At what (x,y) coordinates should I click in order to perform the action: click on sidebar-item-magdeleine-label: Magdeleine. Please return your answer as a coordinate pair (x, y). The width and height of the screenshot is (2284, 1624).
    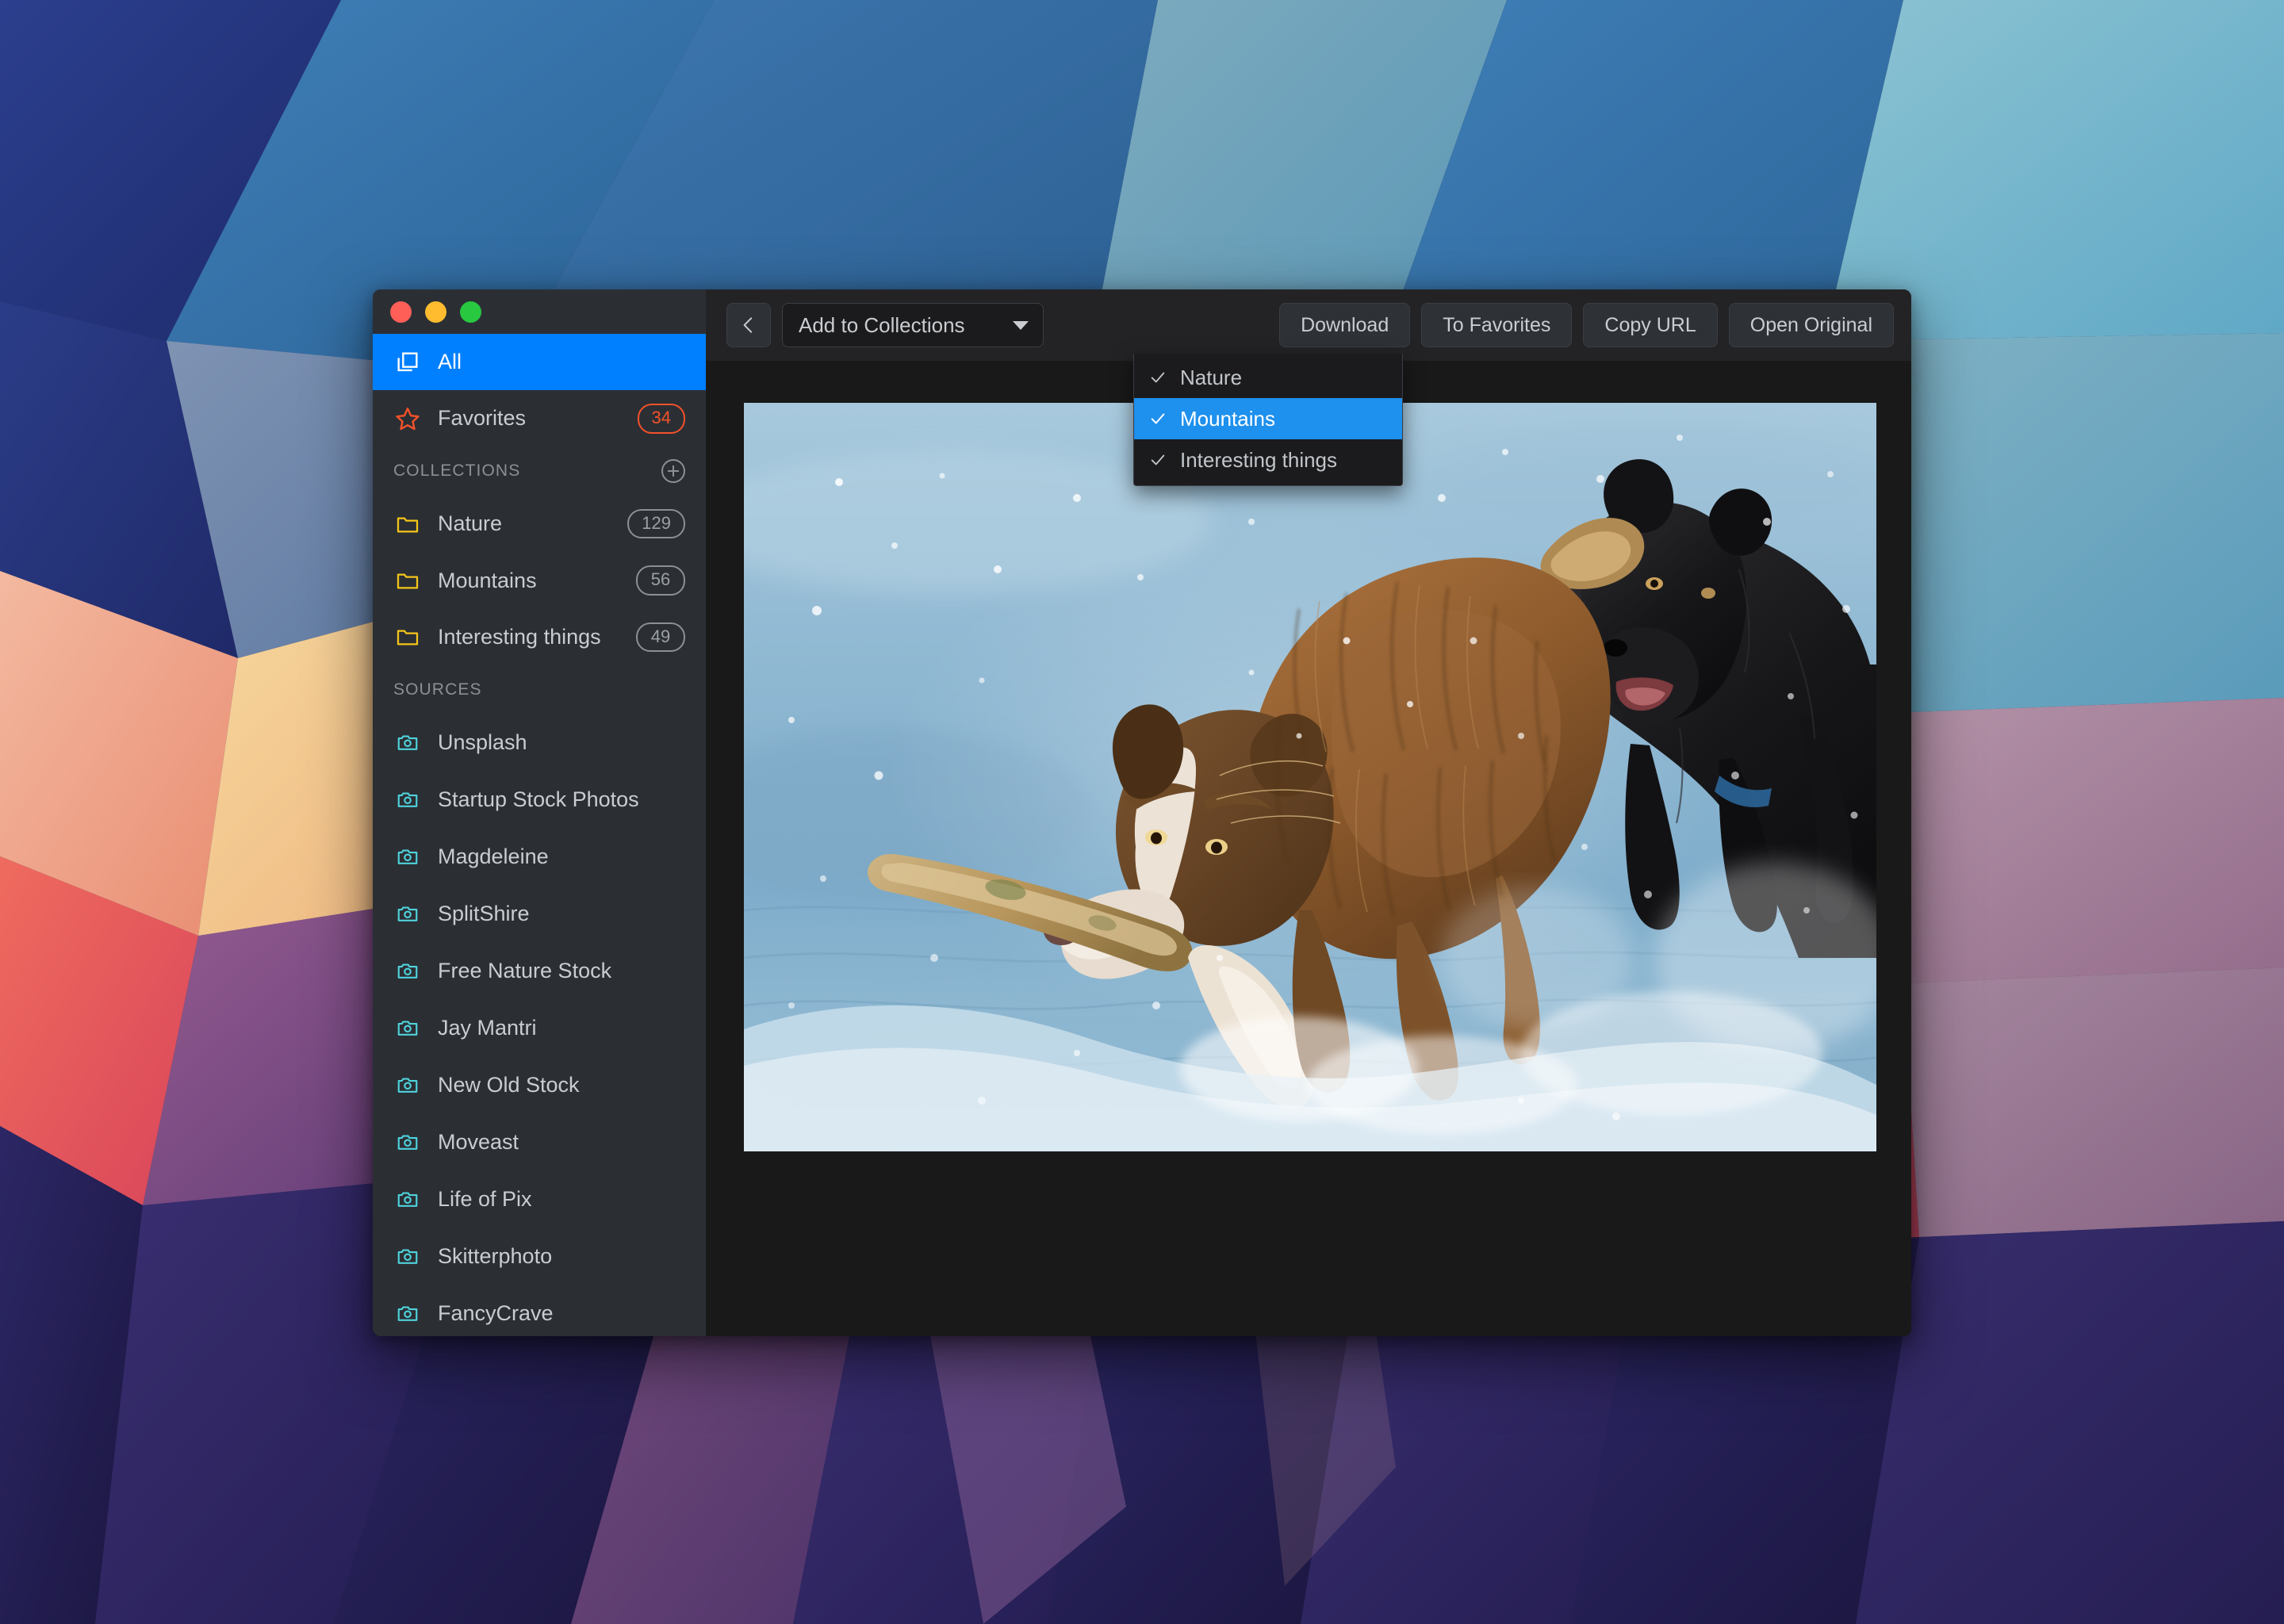
    Looking at the image, I should click on (493, 856).